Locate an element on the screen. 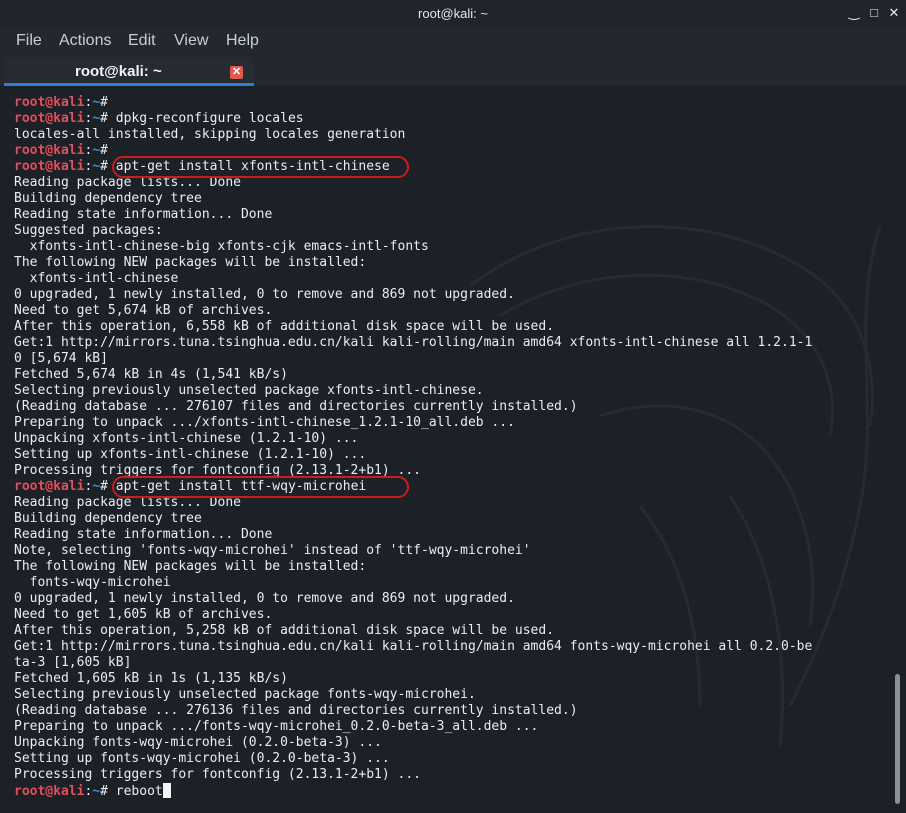  output-line: fonts-wqy-microhei is located at coordinates (92, 582).